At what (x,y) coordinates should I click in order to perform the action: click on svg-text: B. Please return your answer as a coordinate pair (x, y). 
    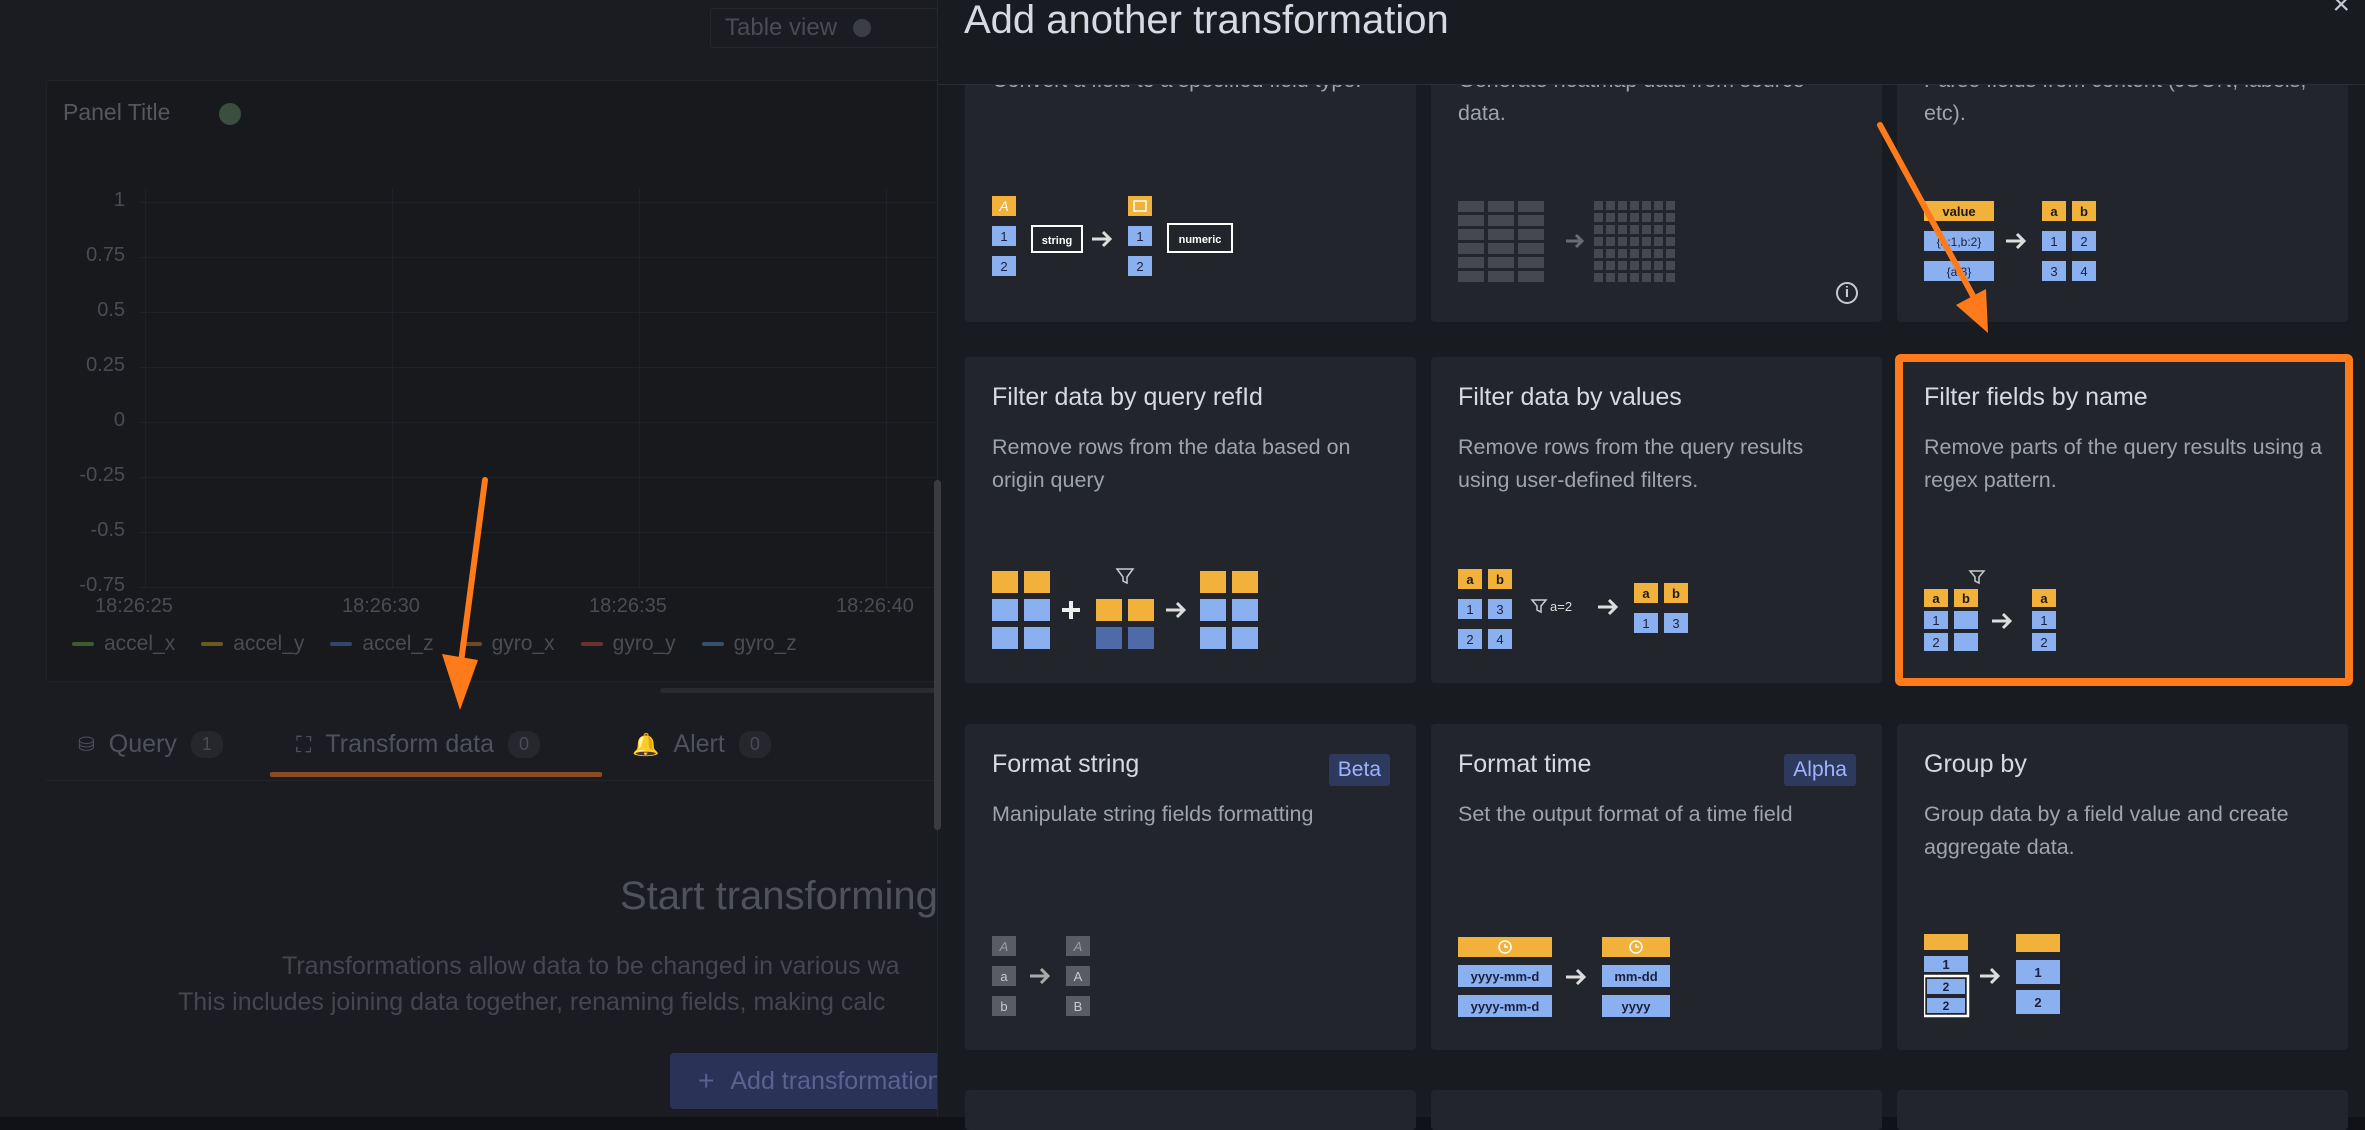
    Looking at the image, I should click on (1078, 1006).